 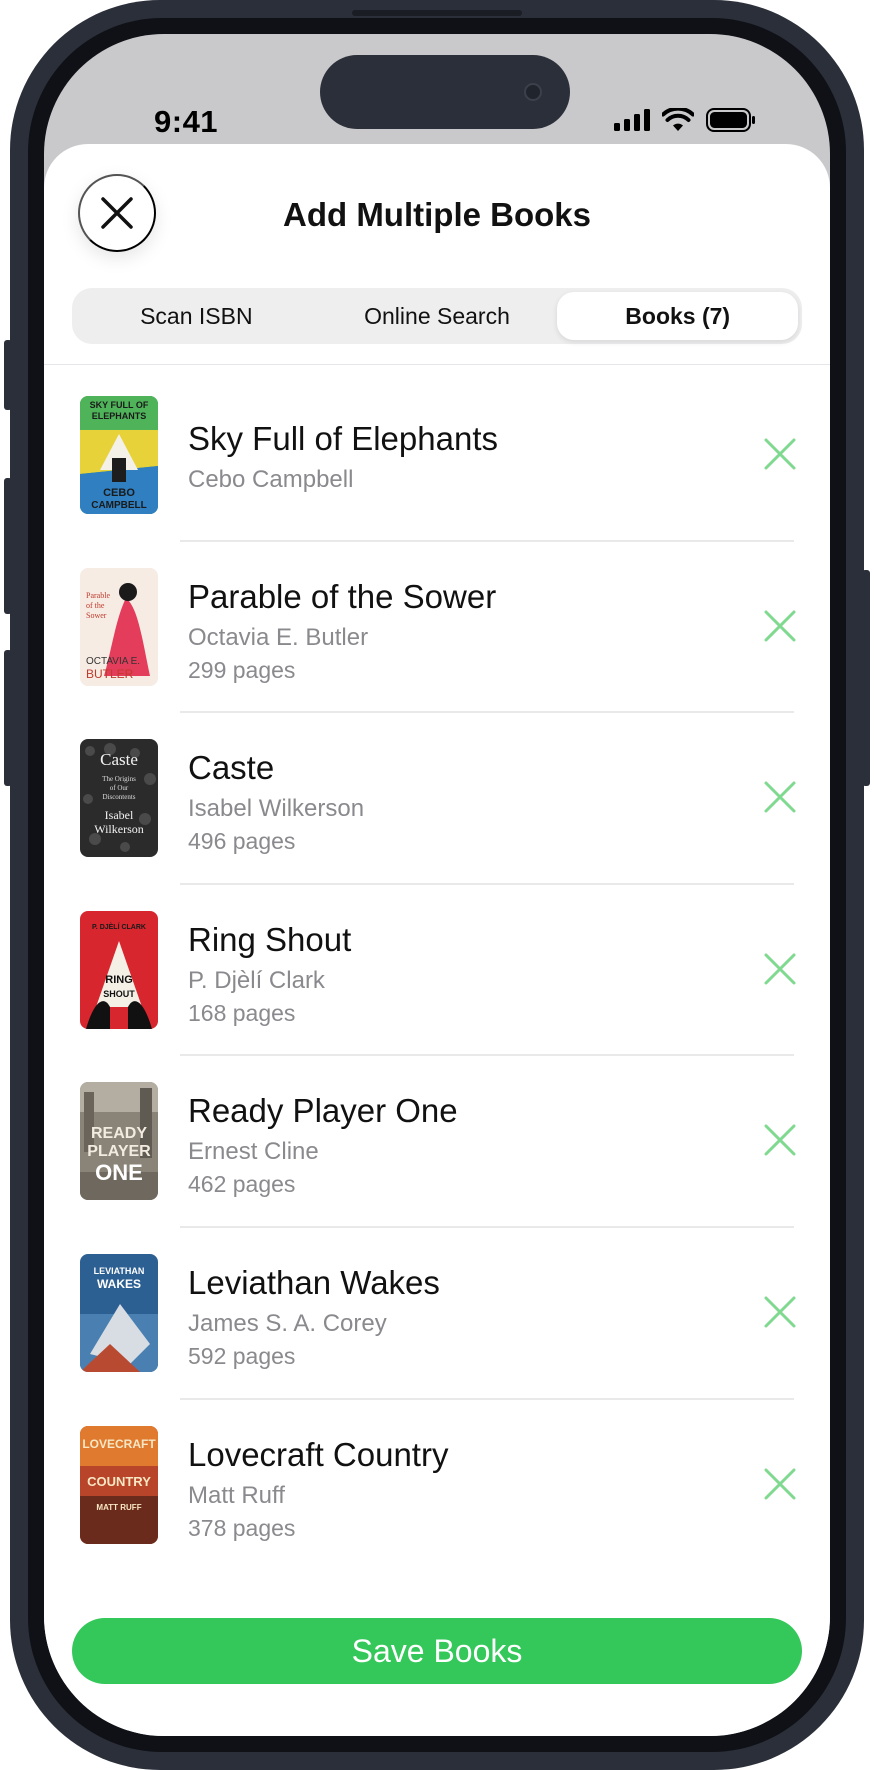 I want to click on cover-text: CEBO, so click(x=119, y=493).